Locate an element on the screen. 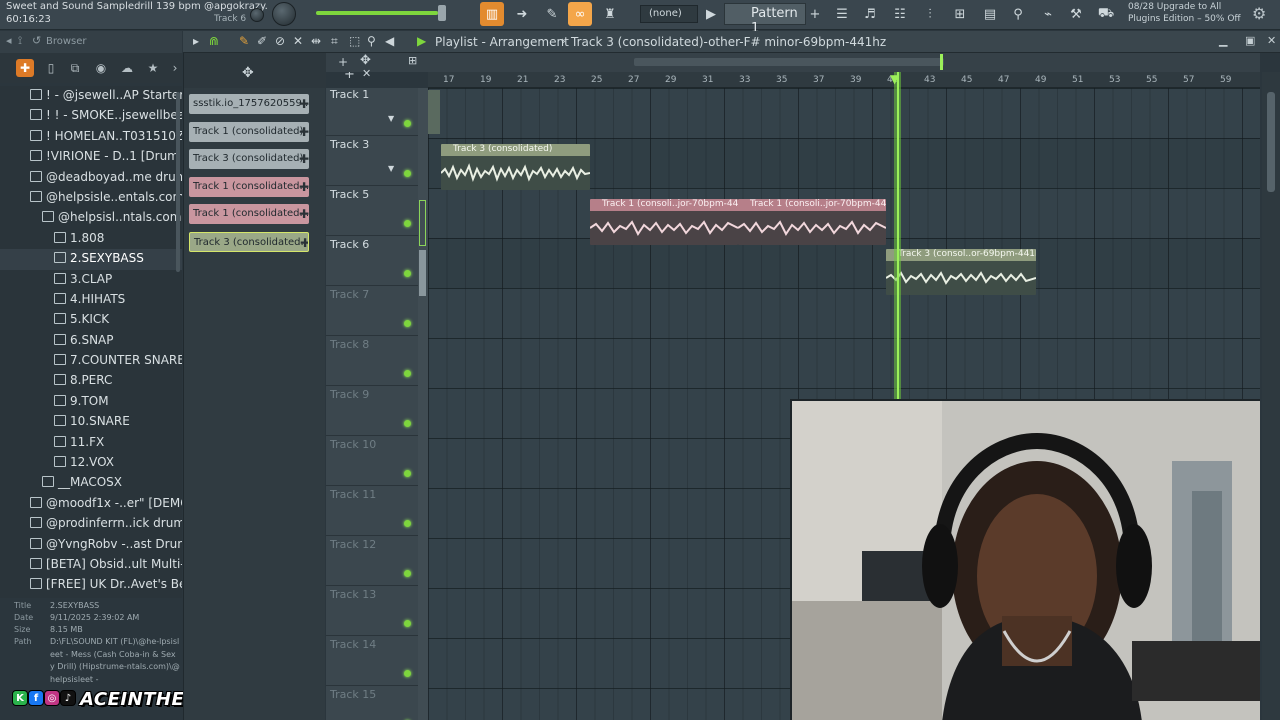 This screenshot has width=1280, height=720. browser-pin-icon: ⟟ is located at coordinates (20, 41).